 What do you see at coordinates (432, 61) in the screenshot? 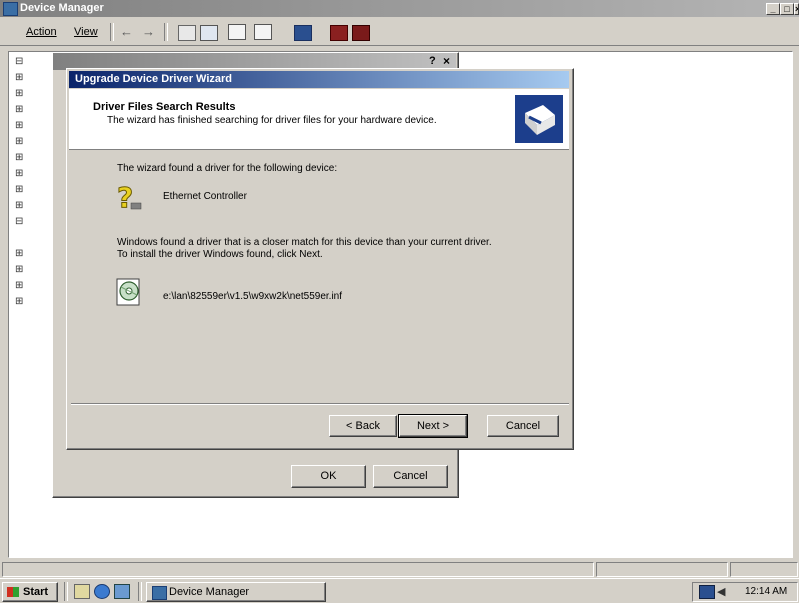
I see `properties-help-button: ?` at bounding box center [432, 61].